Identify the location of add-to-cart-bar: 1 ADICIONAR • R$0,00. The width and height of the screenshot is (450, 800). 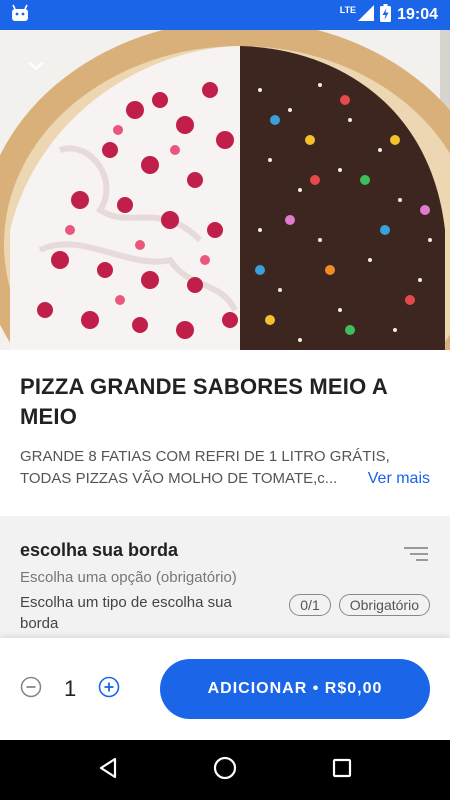
(225, 689).